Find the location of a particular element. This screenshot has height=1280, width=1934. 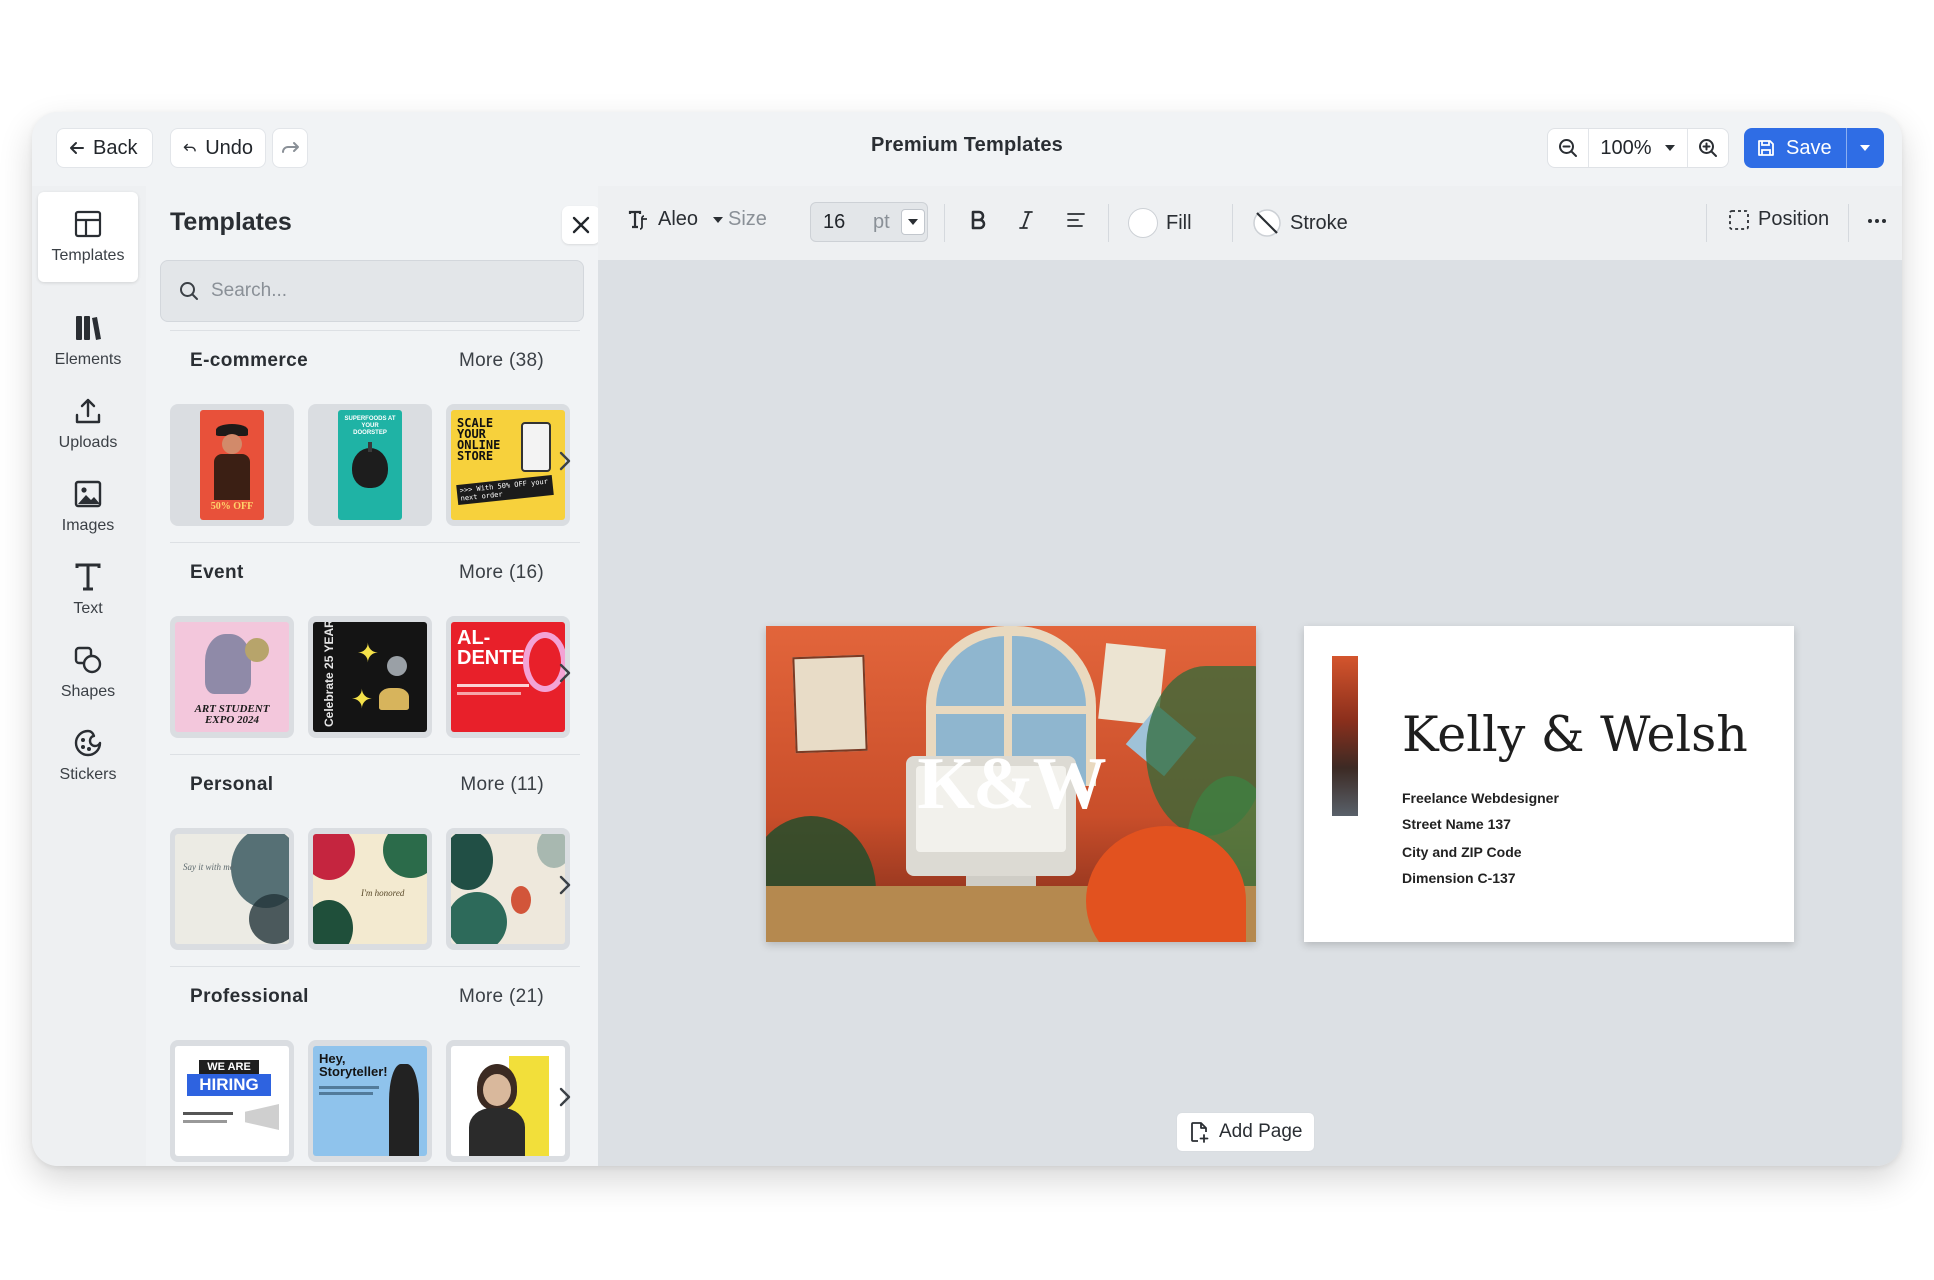

rail-label: Templates is located at coordinates (88, 255).